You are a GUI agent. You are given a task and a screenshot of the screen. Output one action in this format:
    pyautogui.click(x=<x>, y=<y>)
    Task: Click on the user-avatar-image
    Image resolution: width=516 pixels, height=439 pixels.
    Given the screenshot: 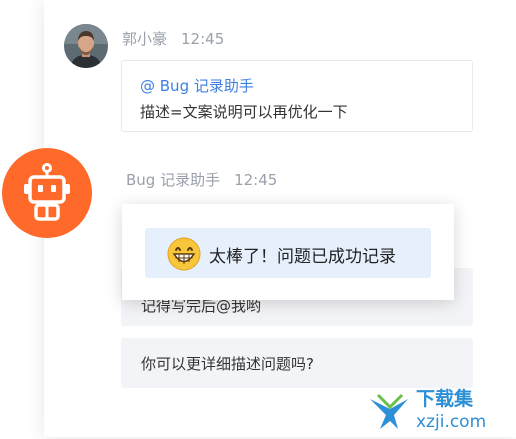 What is the action you would take?
    pyautogui.click(x=86, y=46)
    